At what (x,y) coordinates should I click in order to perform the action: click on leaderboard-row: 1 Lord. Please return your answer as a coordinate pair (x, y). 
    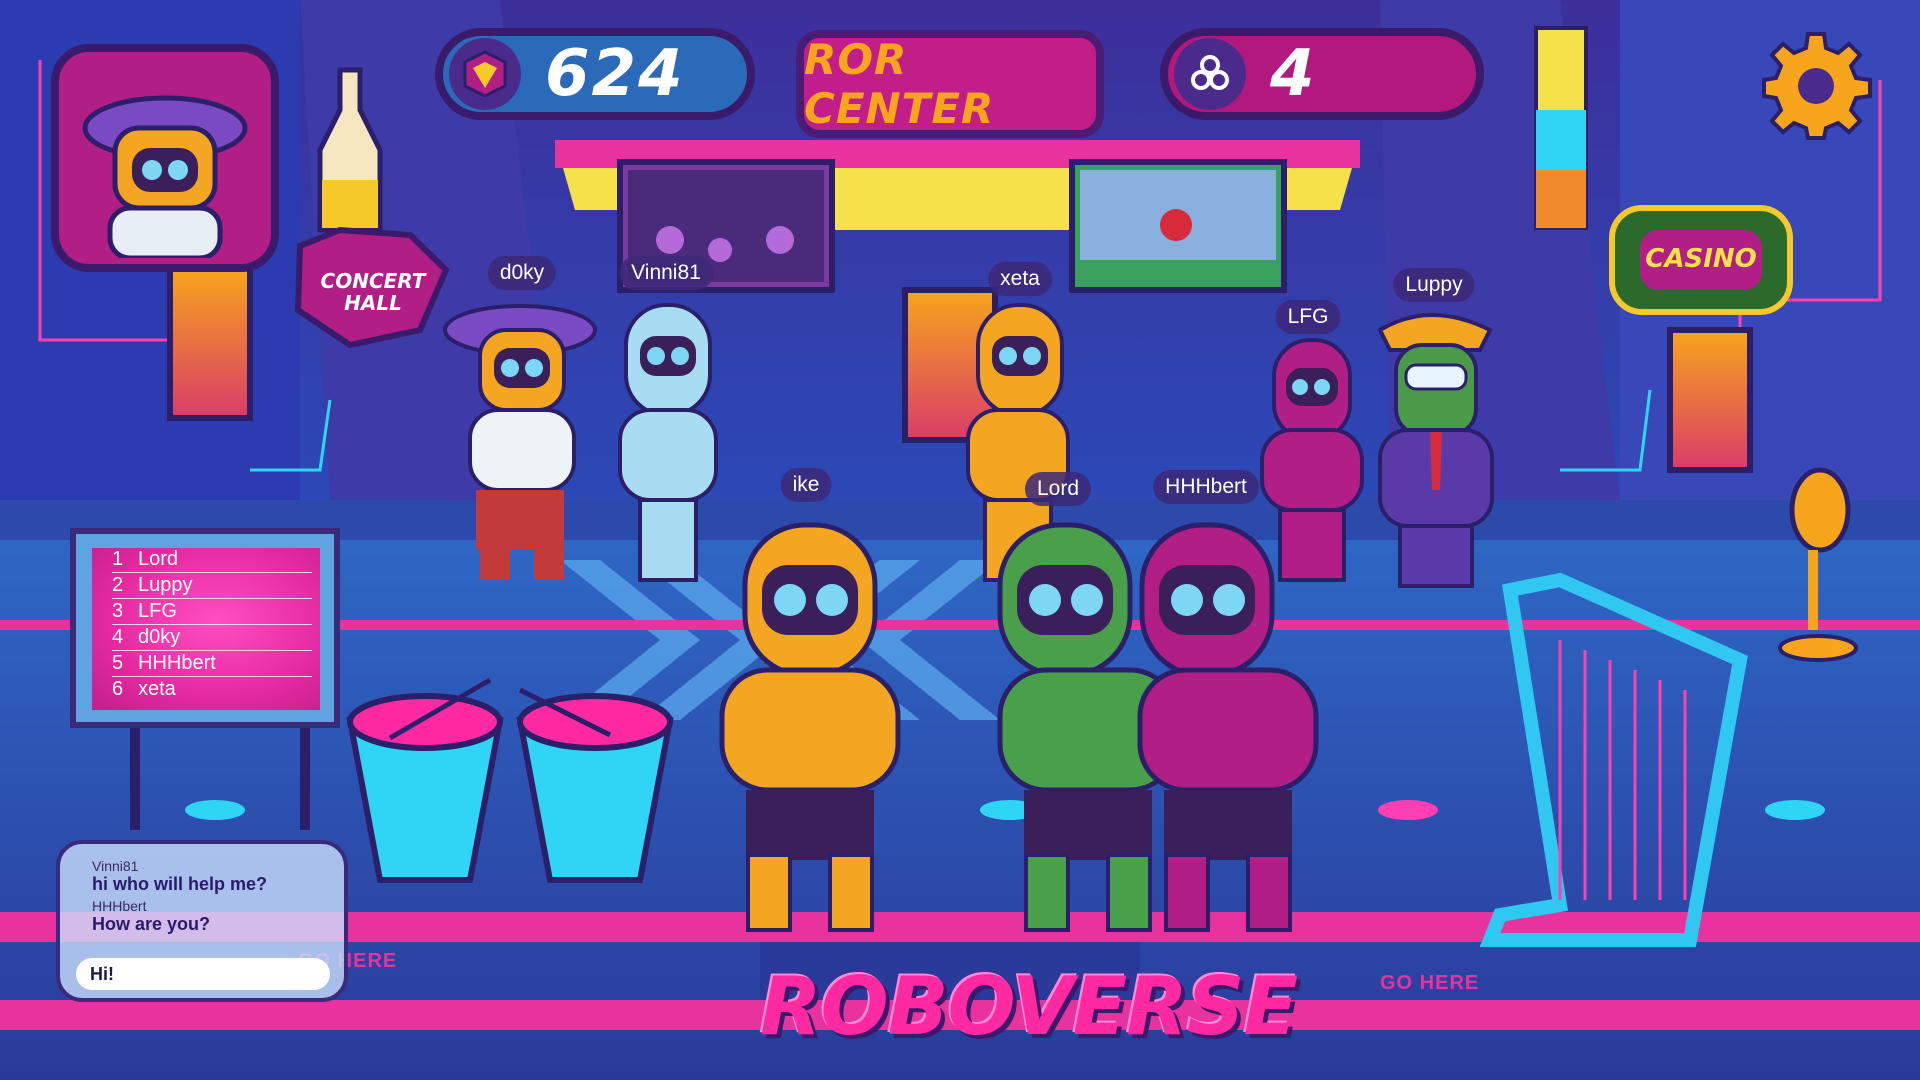
    Looking at the image, I should click on (212, 560).